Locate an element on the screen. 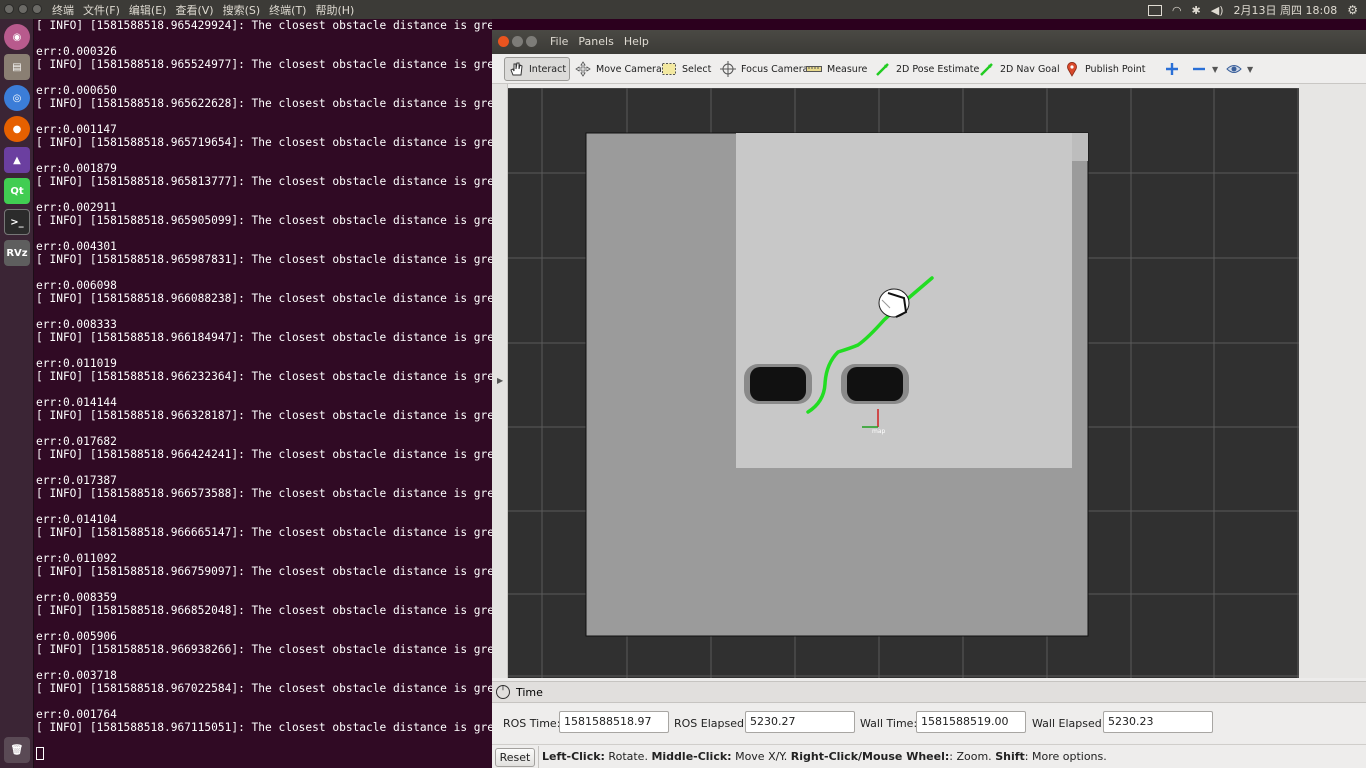  rviz-icon: RVz is located at coordinates (17, 253).